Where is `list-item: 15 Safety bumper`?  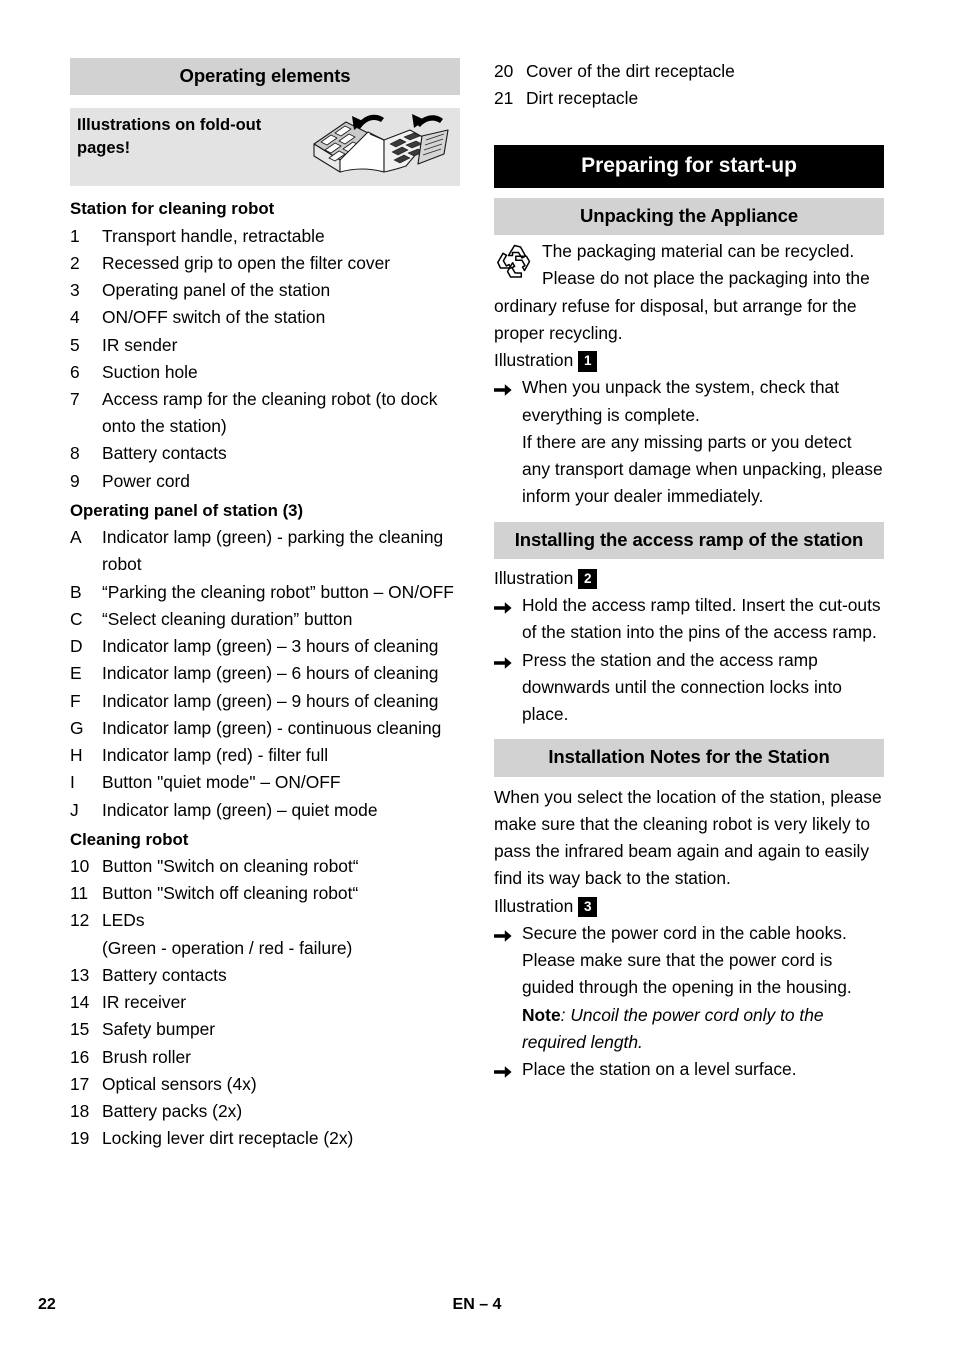
list-item: 15 Safety bumper is located at coordinates (265, 1029).